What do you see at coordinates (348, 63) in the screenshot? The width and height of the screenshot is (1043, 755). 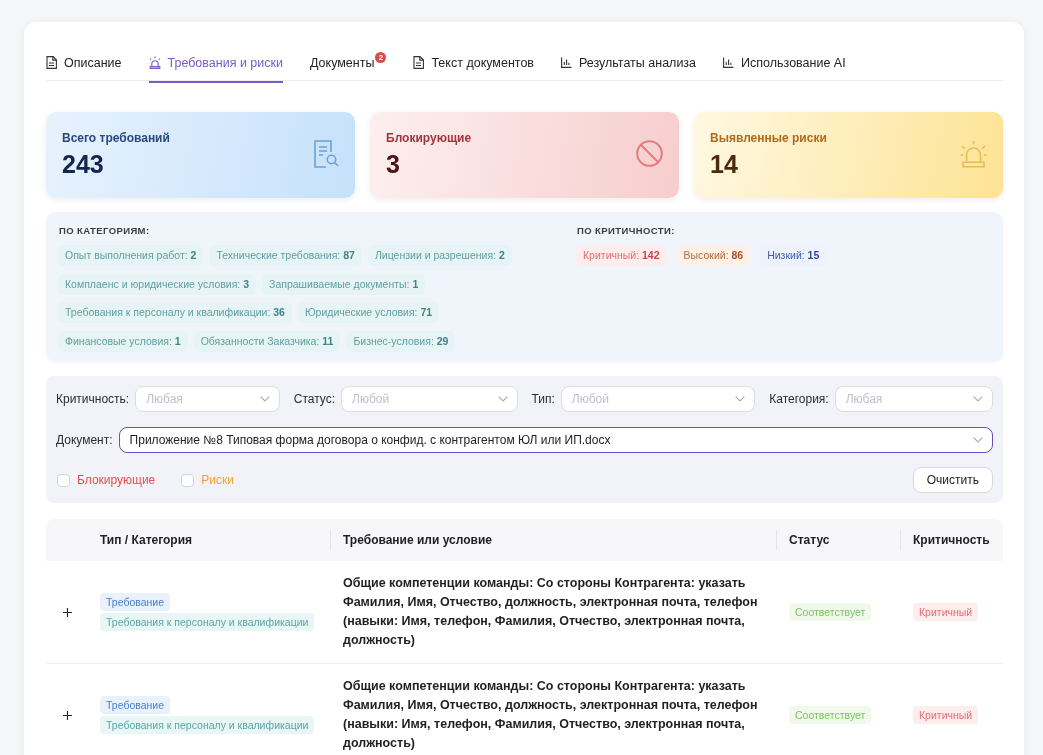 I see `tab: Документы 2` at bounding box center [348, 63].